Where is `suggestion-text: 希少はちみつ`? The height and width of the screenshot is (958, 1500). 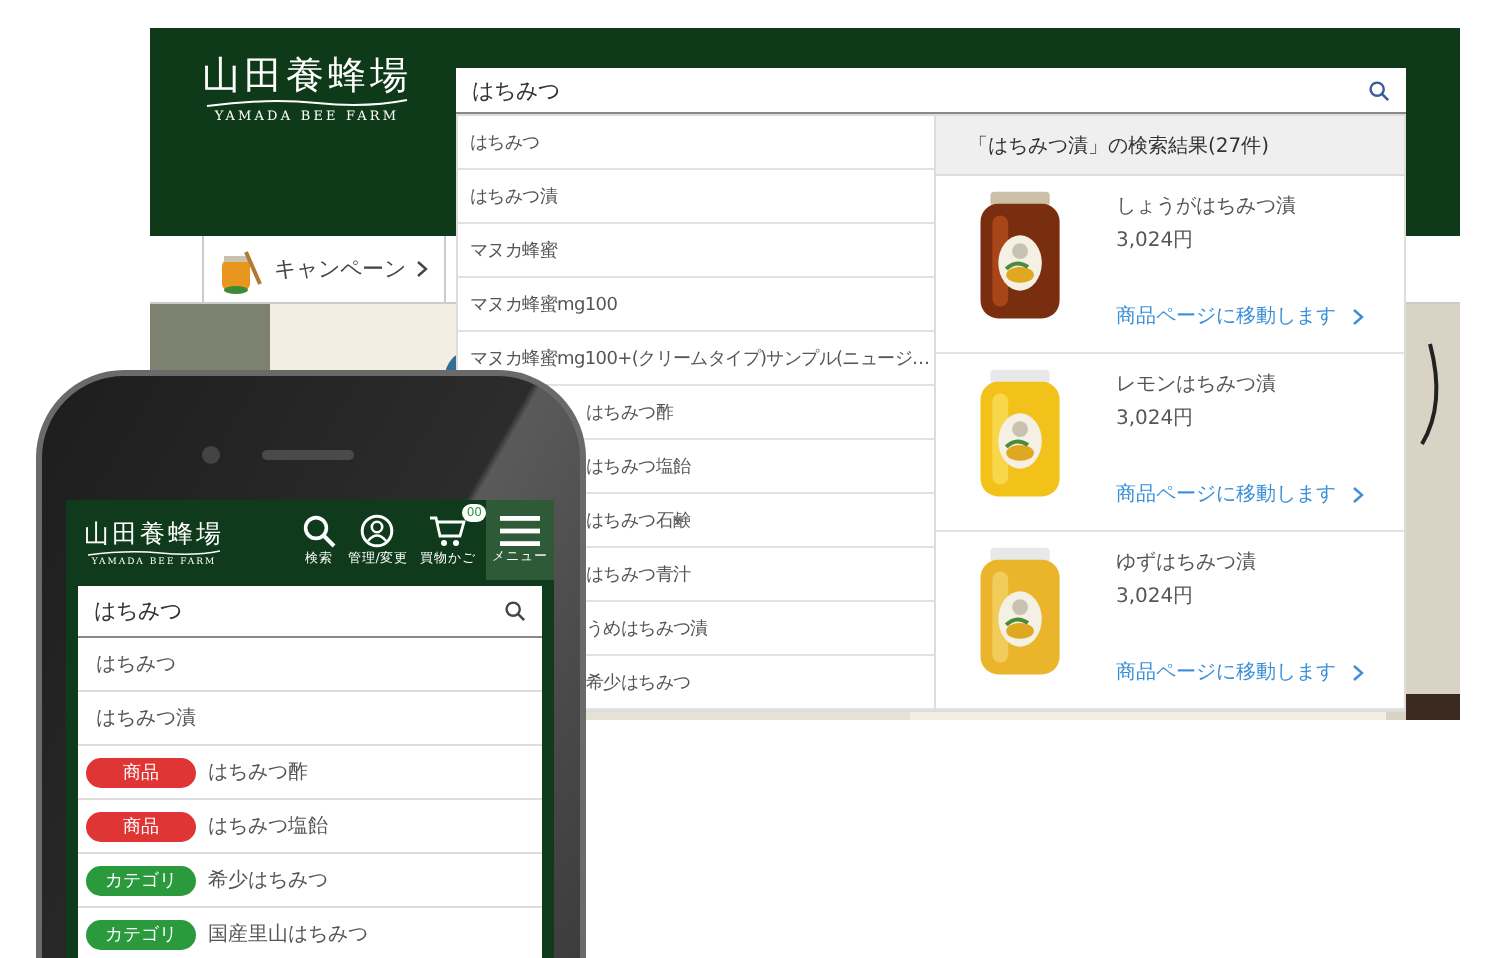
suggestion-text: 希少はちみつ is located at coordinates (268, 880).